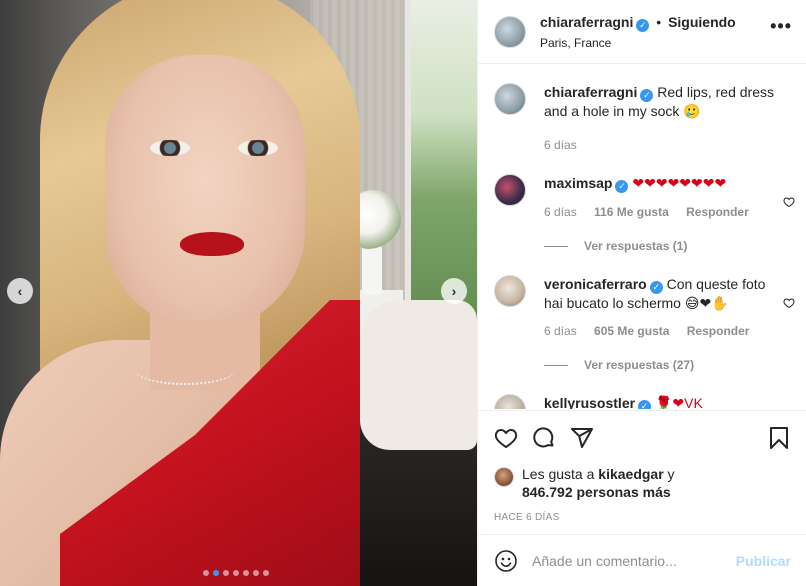 The width and height of the screenshot is (806, 586). Describe the element at coordinates (678, 402) in the screenshot. I see `comment-text: 🌹❤VK` at that location.